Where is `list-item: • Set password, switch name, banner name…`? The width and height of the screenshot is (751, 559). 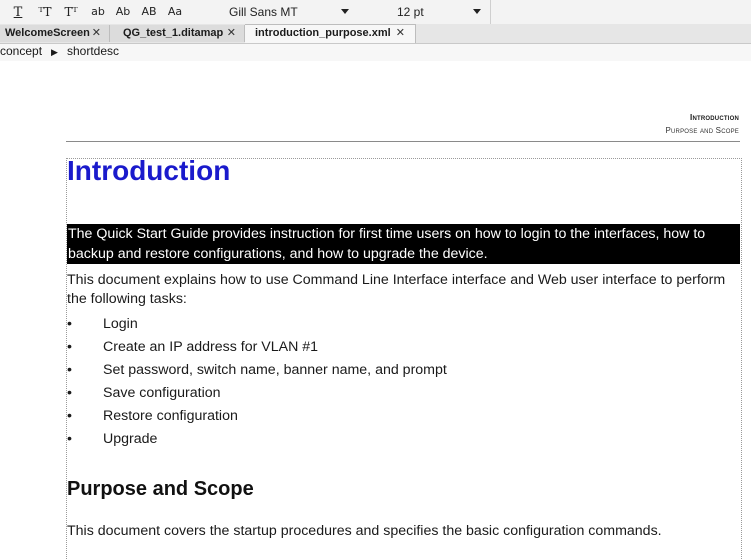 list-item: • Set password, switch name, banner name… is located at coordinates (403, 370).